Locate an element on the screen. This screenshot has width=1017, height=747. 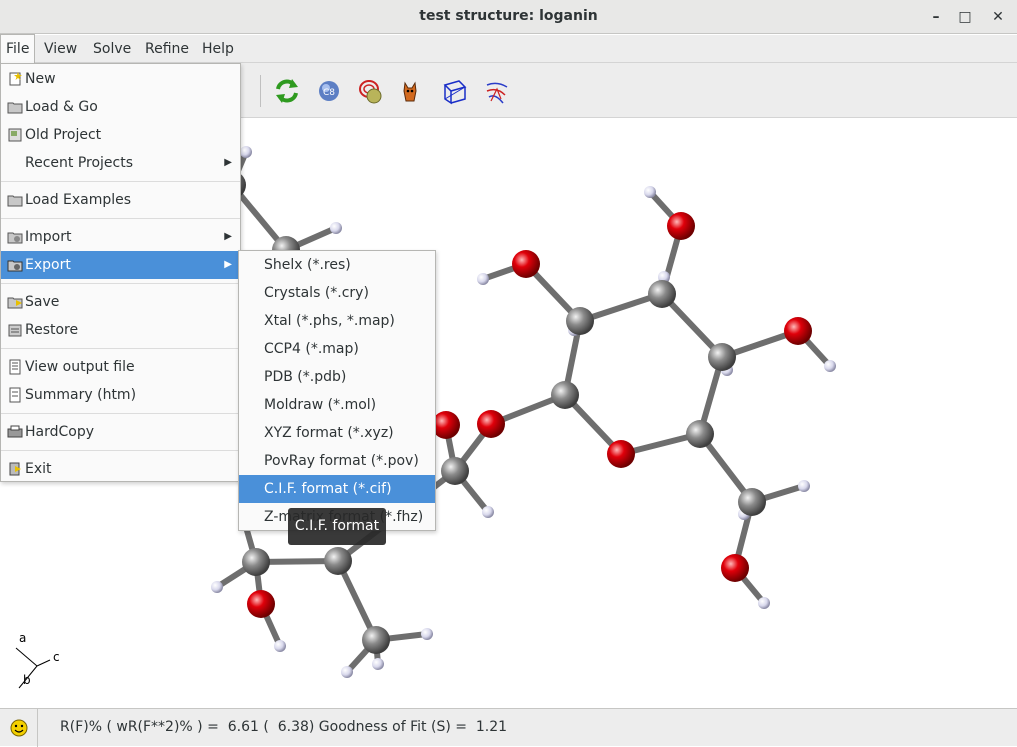
export-moldraw: Moldraw (*.mol) is located at coordinates (337, 405).